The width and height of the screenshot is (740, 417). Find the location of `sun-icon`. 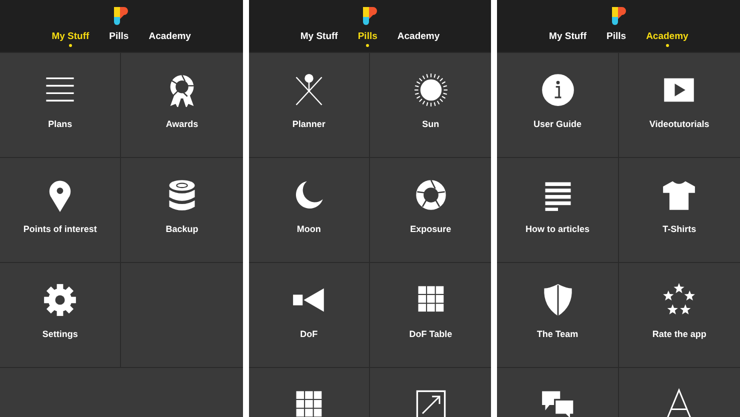

sun-icon is located at coordinates (431, 90).